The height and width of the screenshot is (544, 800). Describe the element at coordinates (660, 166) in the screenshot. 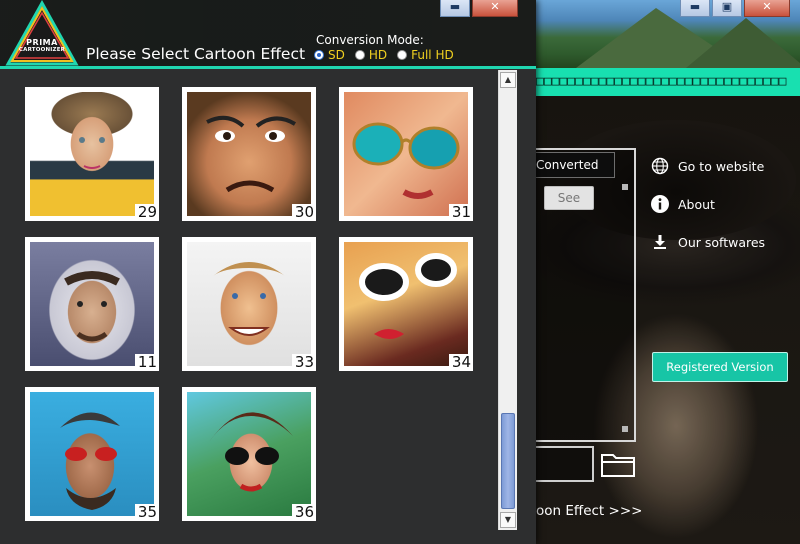

I see `globe-icon` at that location.